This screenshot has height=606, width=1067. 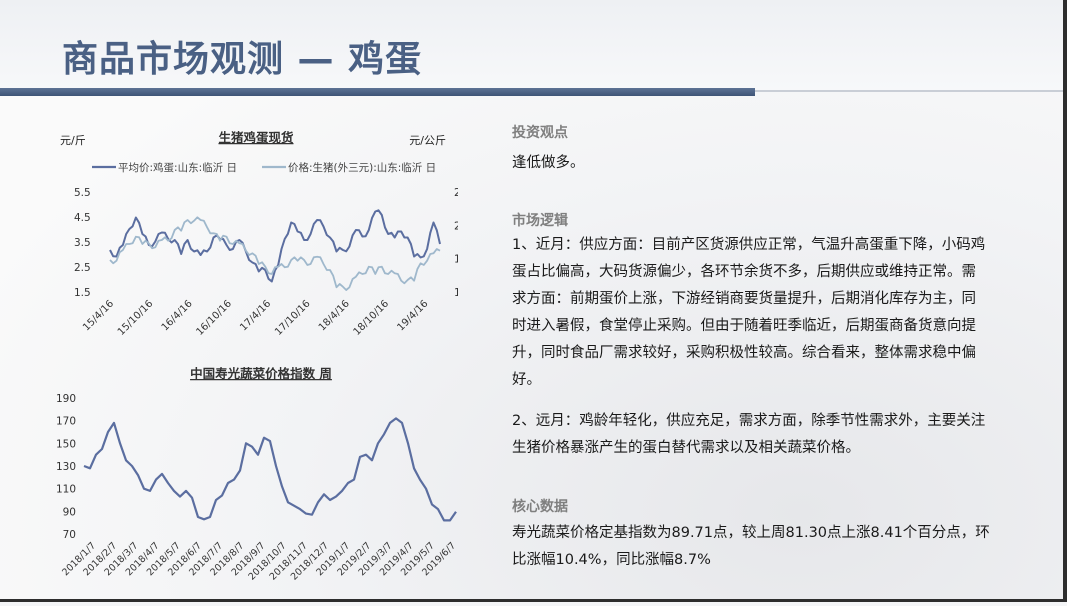 I want to click on chart2-y-tick: 130, so click(x=66, y=467).